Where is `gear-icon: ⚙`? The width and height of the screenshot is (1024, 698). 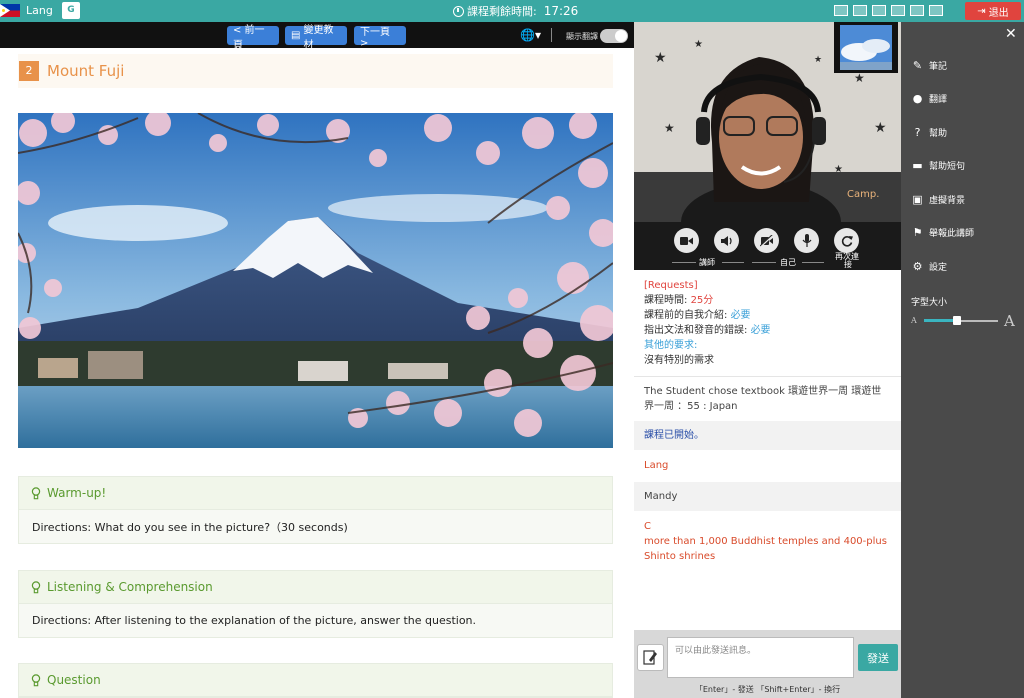
gear-icon: ⚙ is located at coordinates (917, 266).